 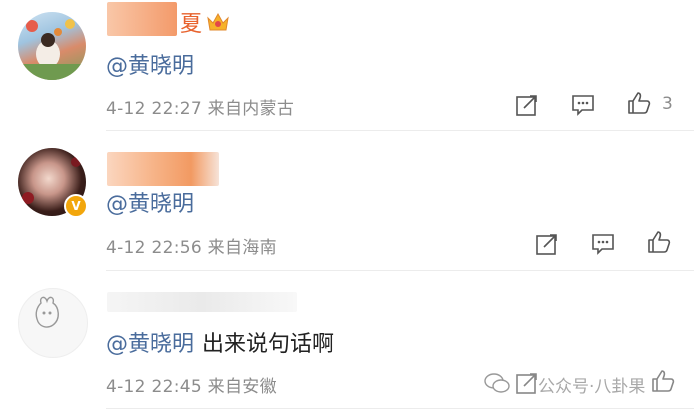 I want to click on comment-text: @黄晓明 出来说句话啊, so click(x=220, y=342).